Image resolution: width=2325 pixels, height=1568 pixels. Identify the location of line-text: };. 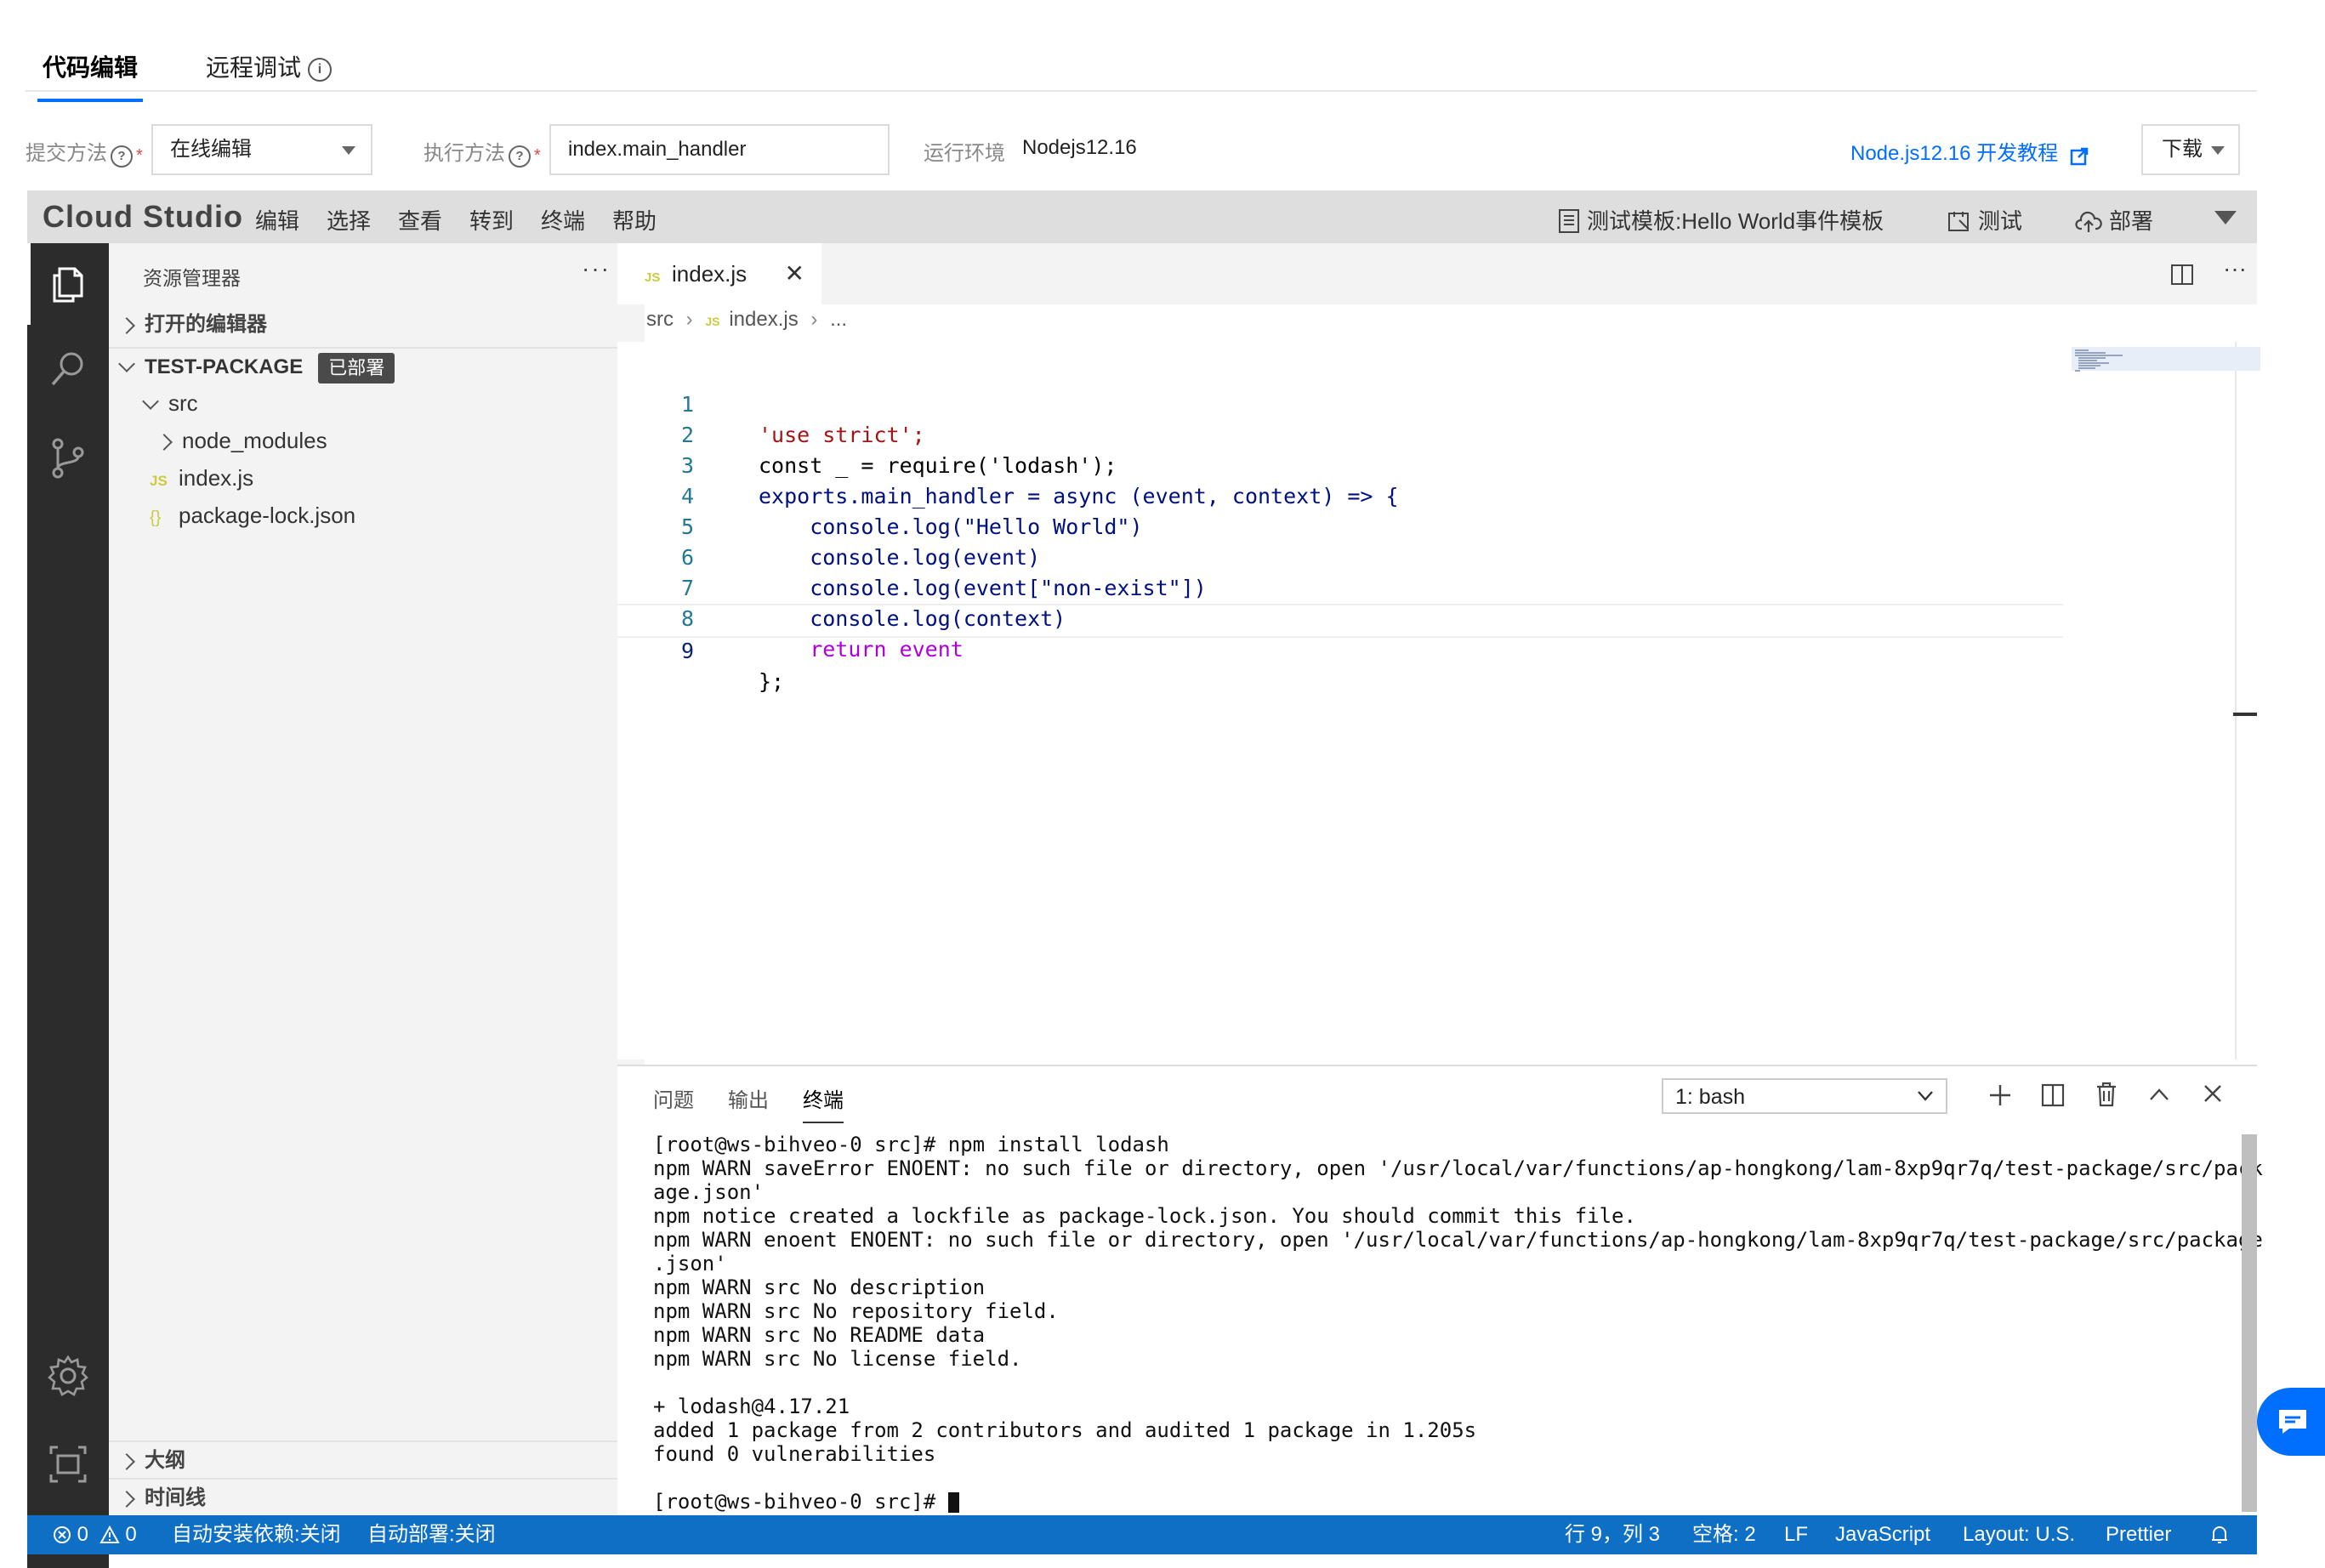
(772, 681).